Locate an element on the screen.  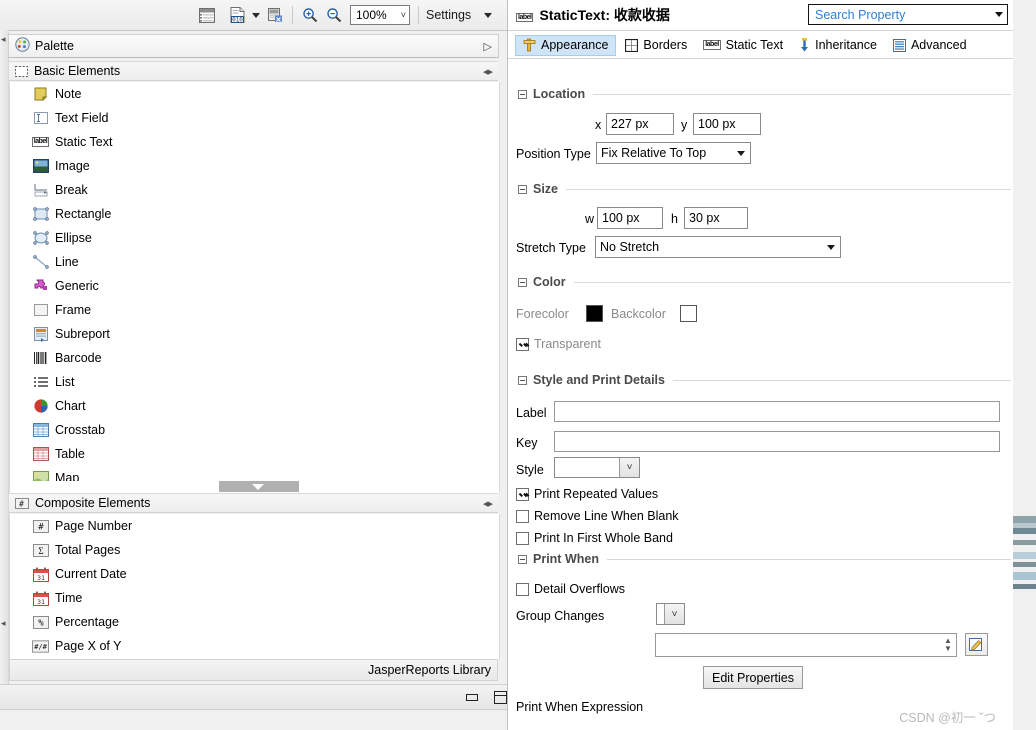
minimize-icon is located at coordinates (472, 697).